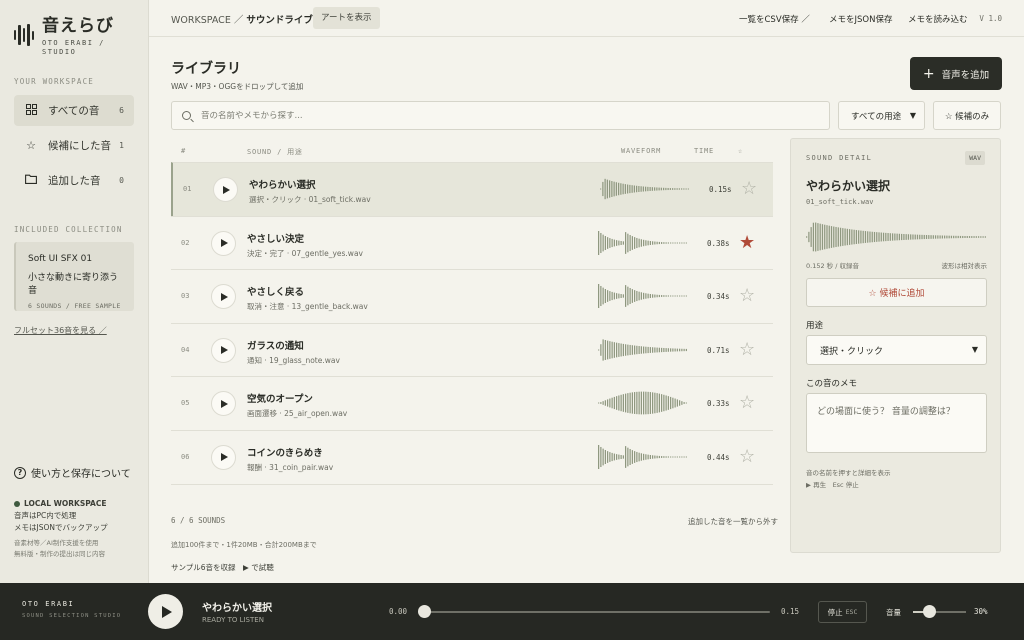  What do you see at coordinates (203, 567) in the screenshot?
I see `sample-text: サンプル6音を収録` at bounding box center [203, 567].